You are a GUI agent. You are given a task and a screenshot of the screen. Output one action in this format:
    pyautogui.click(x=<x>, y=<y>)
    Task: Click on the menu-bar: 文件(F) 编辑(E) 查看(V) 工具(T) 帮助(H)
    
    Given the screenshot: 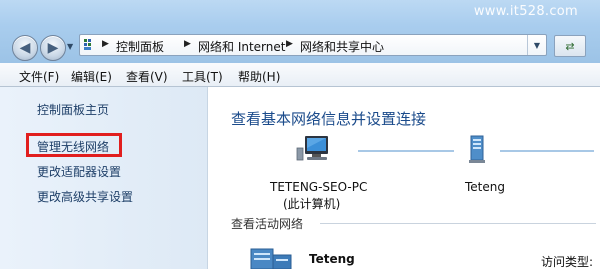 What is the action you would take?
    pyautogui.click(x=300, y=75)
    